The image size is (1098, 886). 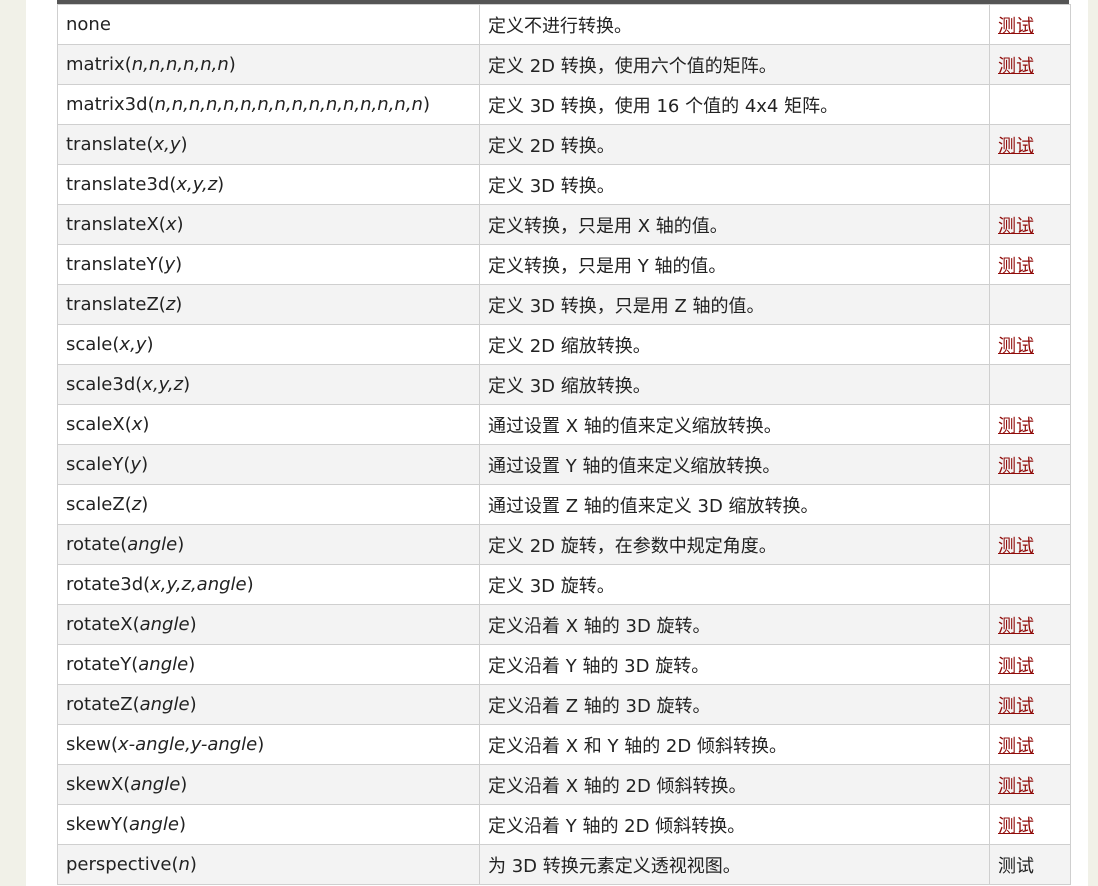 What do you see at coordinates (268, 224) in the screenshot?
I see `function-cell: translateX(x)` at bounding box center [268, 224].